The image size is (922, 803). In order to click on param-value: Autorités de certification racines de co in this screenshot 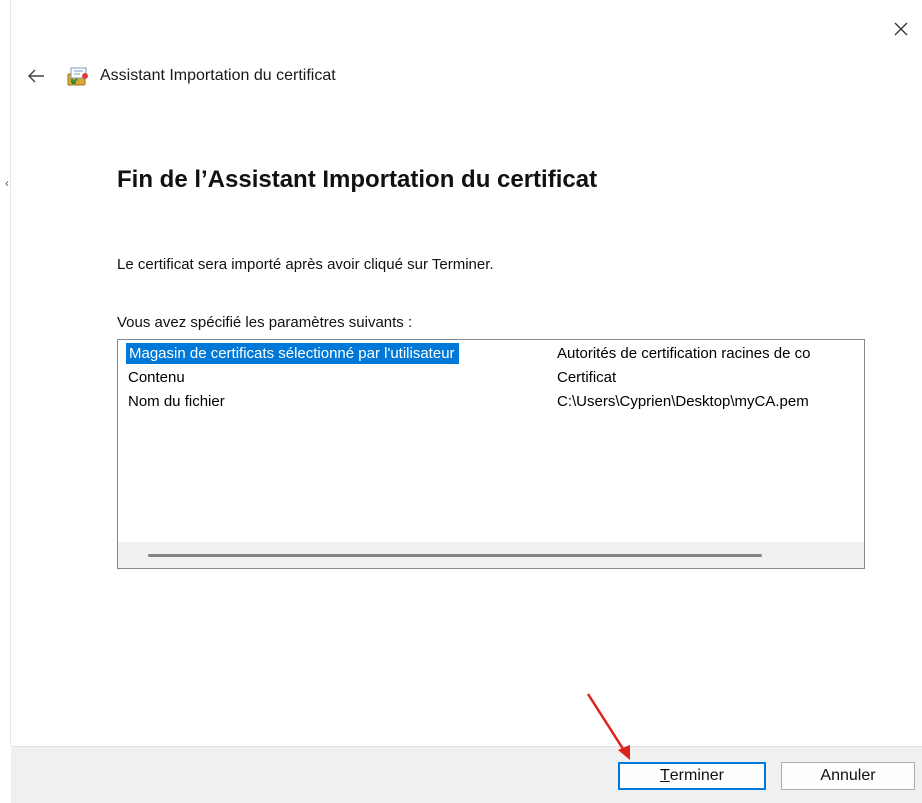, I will do `click(684, 353)`.